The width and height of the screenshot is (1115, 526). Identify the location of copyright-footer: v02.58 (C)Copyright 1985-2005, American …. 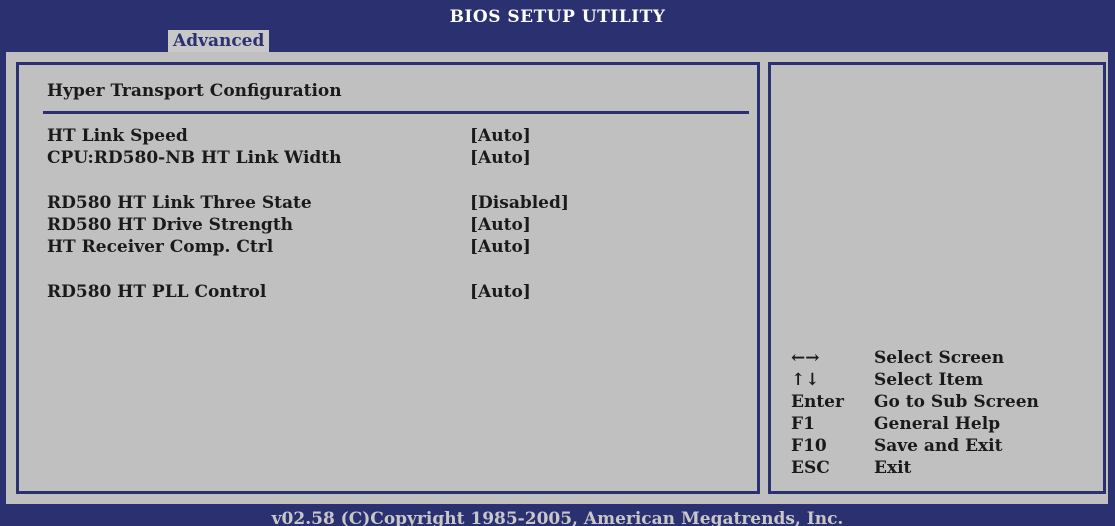
(557, 517).